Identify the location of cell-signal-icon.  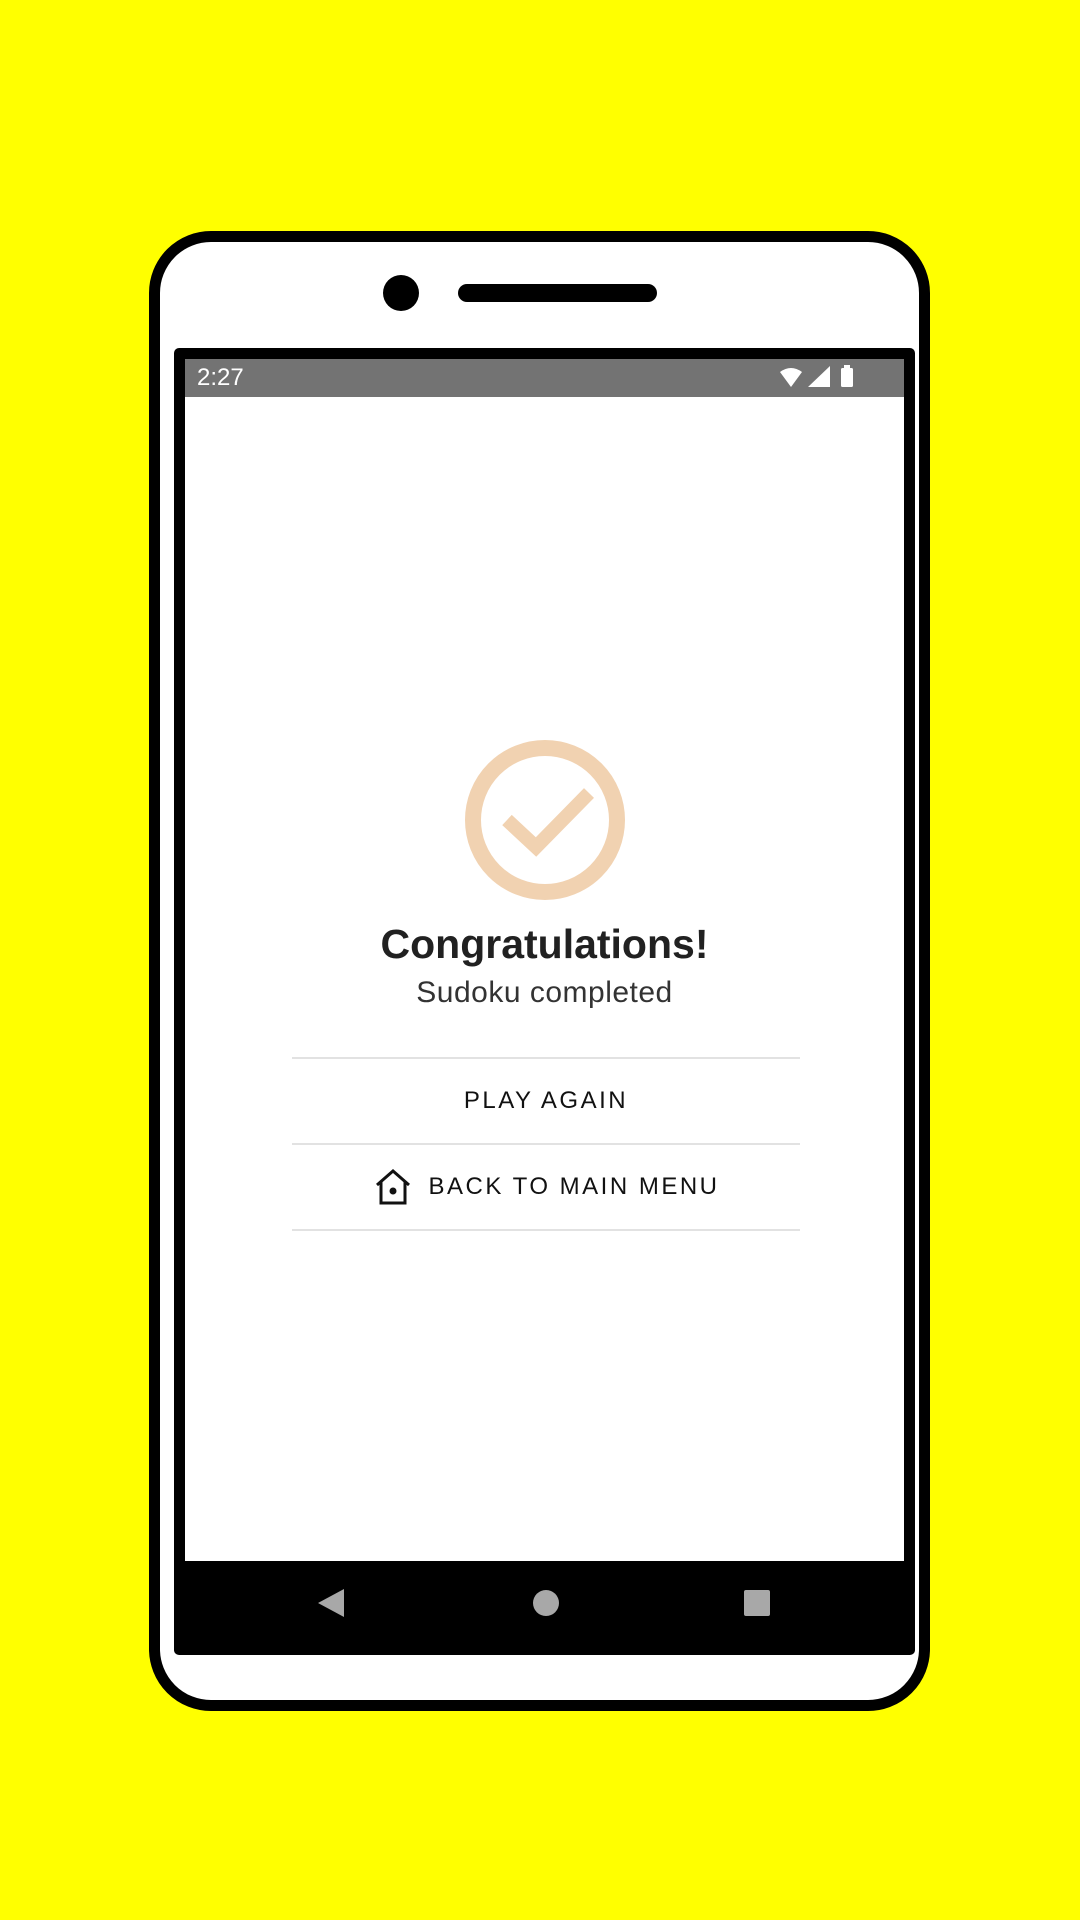
(819, 376).